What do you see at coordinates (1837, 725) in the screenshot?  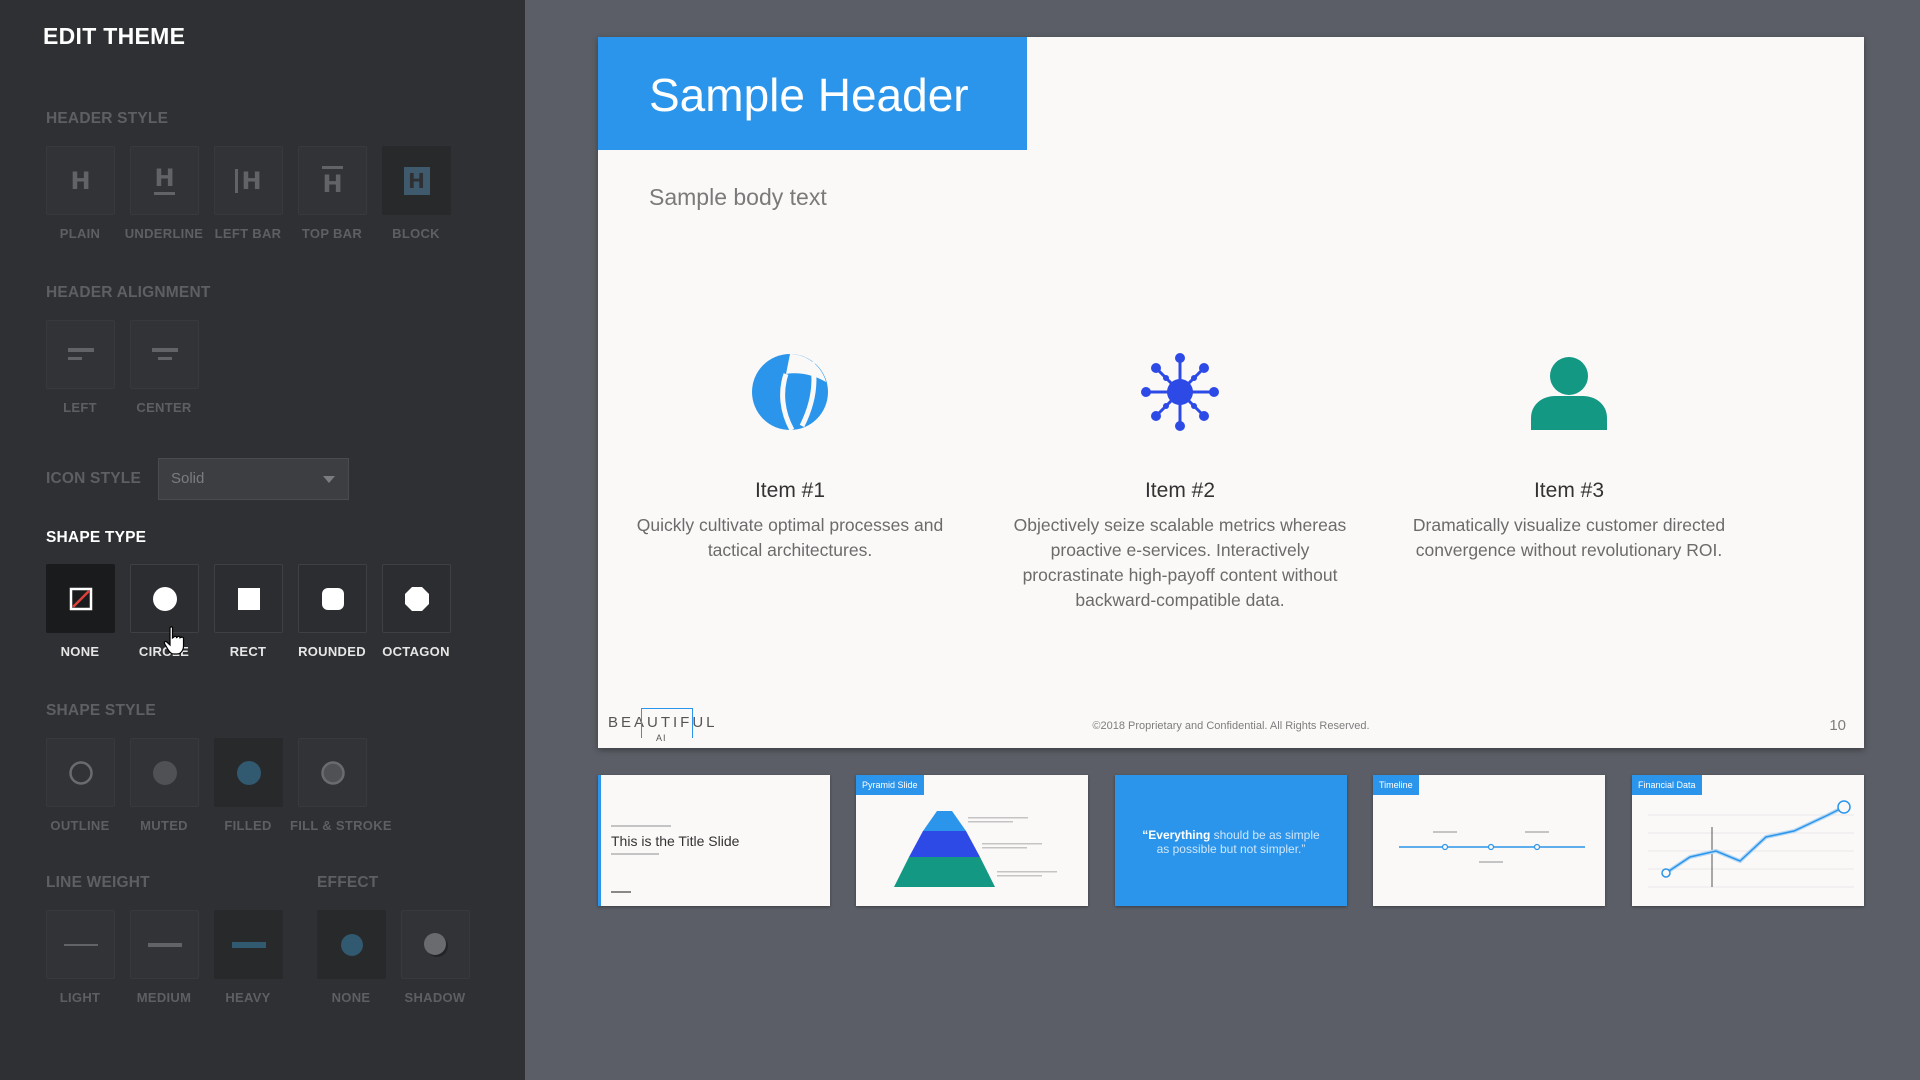 I see `slide-page-number: 10` at bounding box center [1837, 725].